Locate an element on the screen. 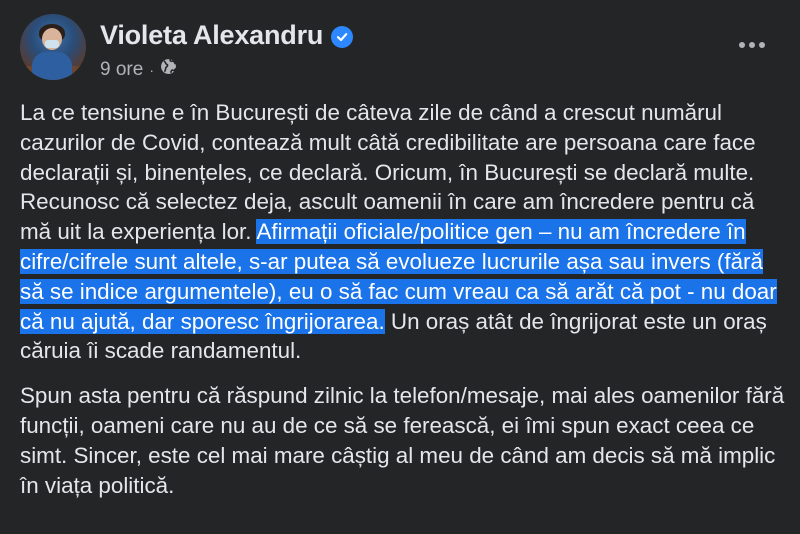  globe-icon is located at coordinates (168, 69).